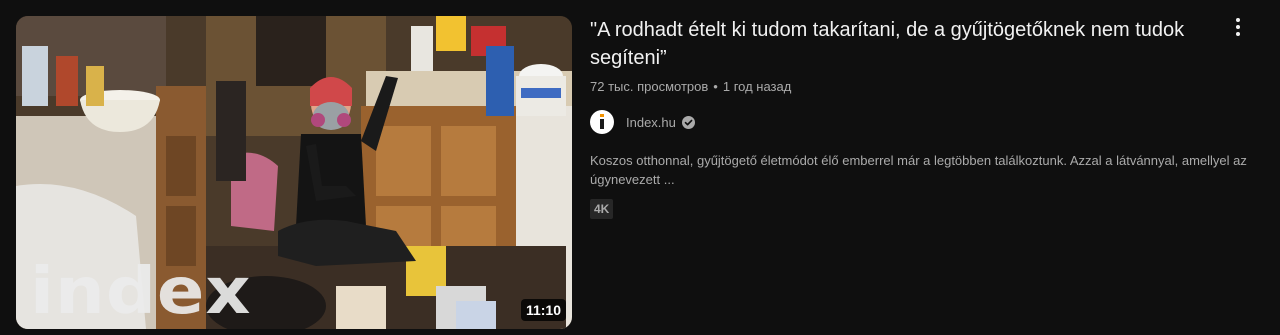 Image resolution: width=1280 pixels, height=335 pixels. Describe the element at coordinates (602, 122) in the screenshot. I see `index-logo-icon` at that location.